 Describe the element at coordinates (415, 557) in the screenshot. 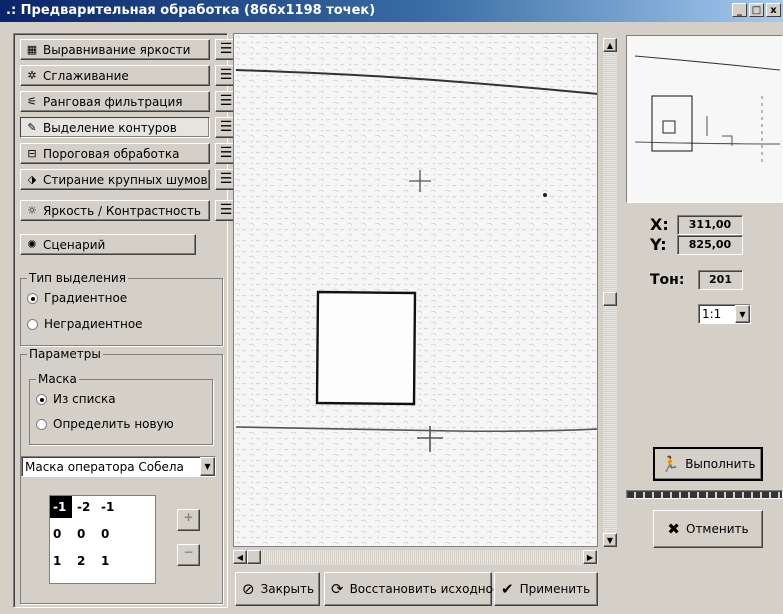

I see `horizontal-scrollbar: ◀ ▶` at that location.